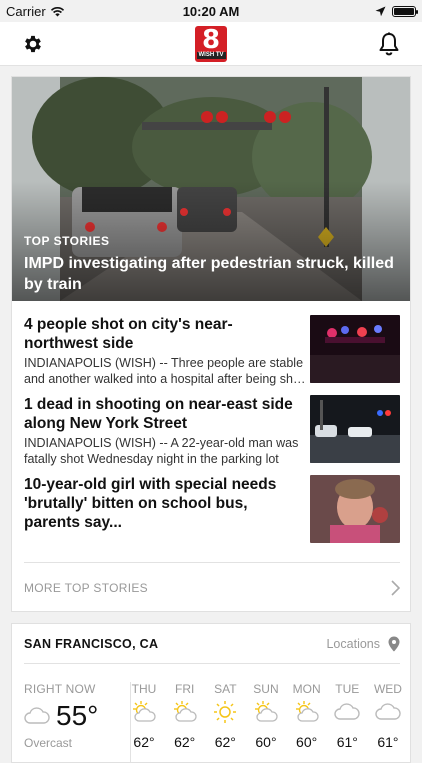  I want to click on forecast-day-name: WED, so click(387, 689).